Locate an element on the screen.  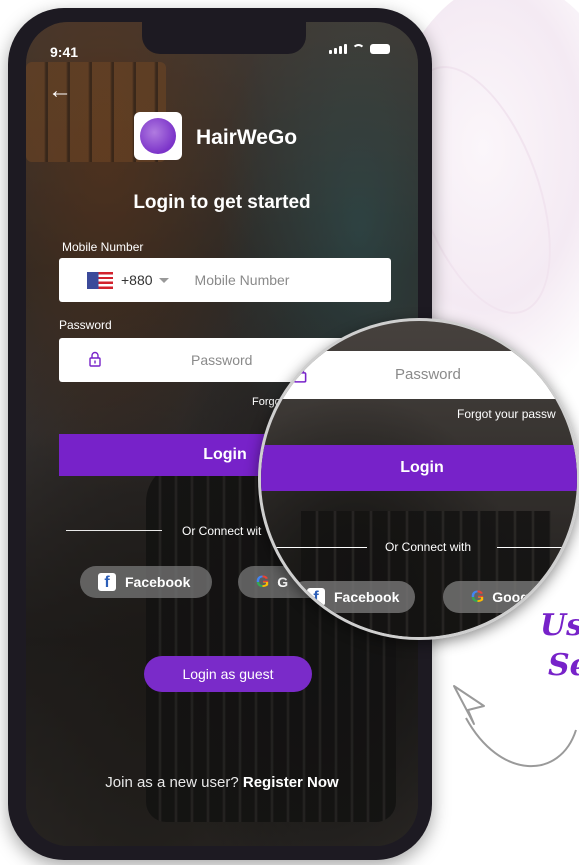
connect-with-text: Or Connect wit is located at coordinates (222, 531).